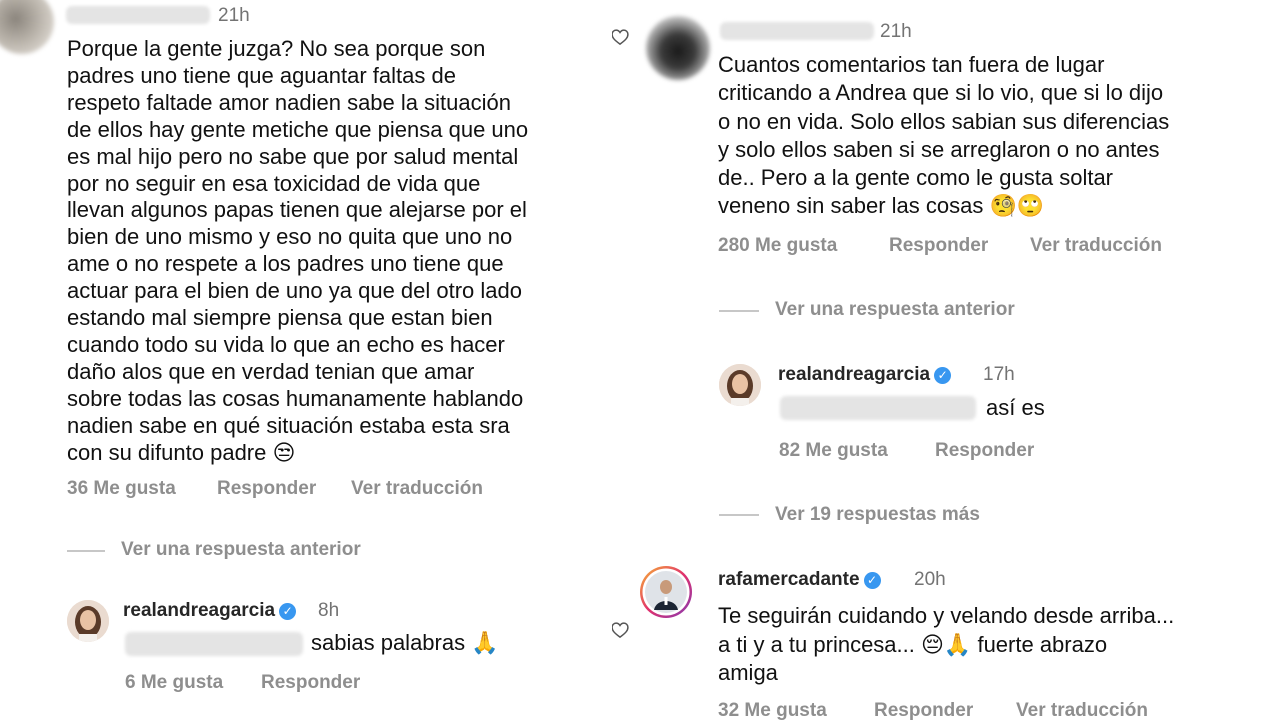  What do you see at coordinates (86, 551) in the screenshot?
I see `thread-divider` at bounding box center [86, 551].